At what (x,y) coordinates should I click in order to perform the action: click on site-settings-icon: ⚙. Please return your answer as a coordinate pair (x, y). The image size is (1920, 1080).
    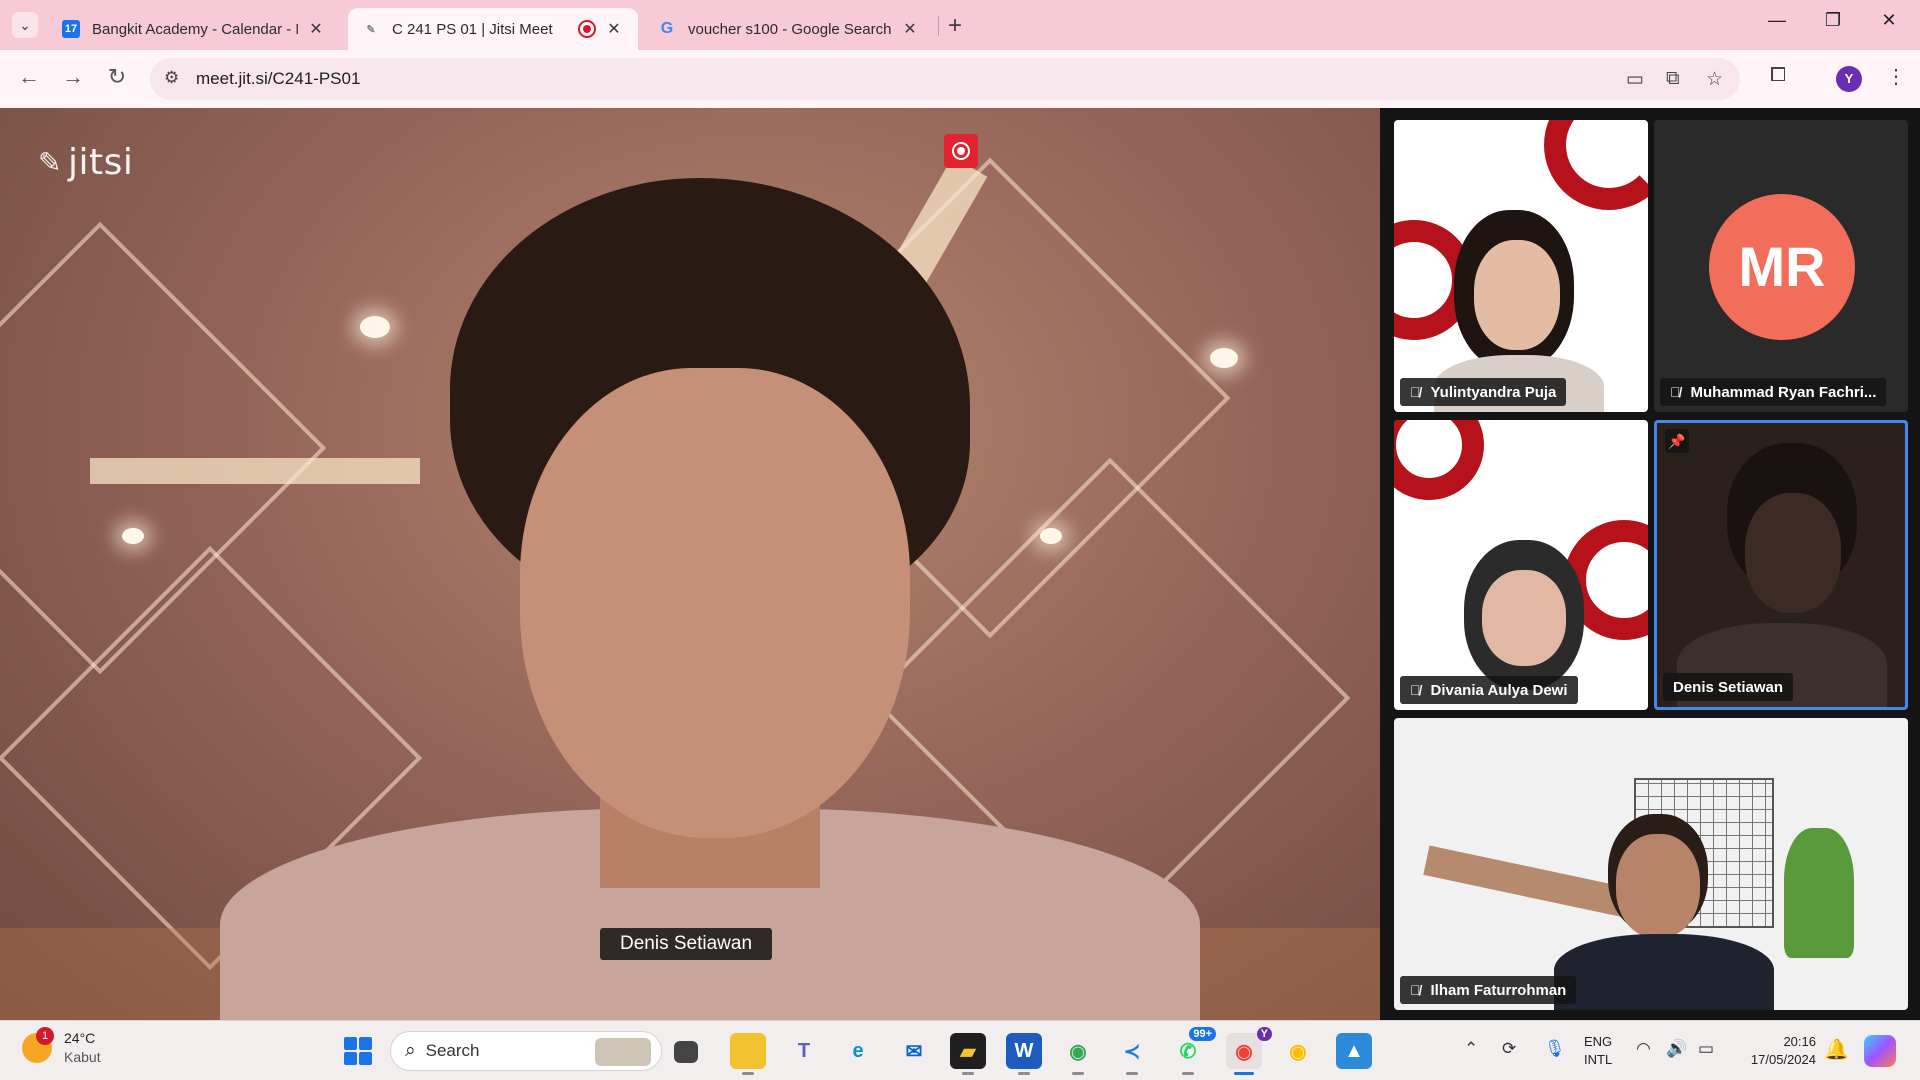
    Looking at the image, I should click on (171, 78).